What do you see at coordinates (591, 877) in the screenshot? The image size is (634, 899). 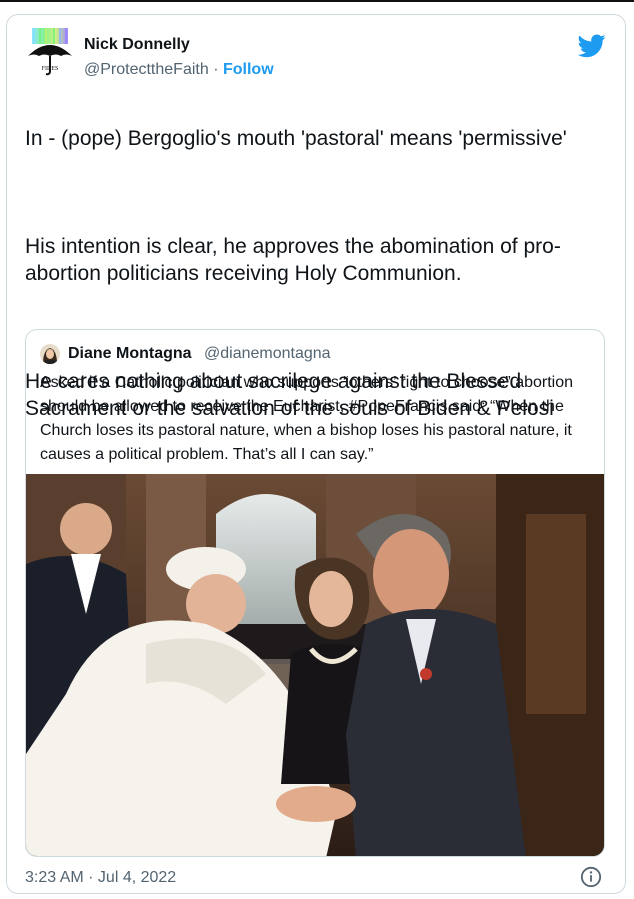 I see `info-icon` at bounding box center [591, 877].